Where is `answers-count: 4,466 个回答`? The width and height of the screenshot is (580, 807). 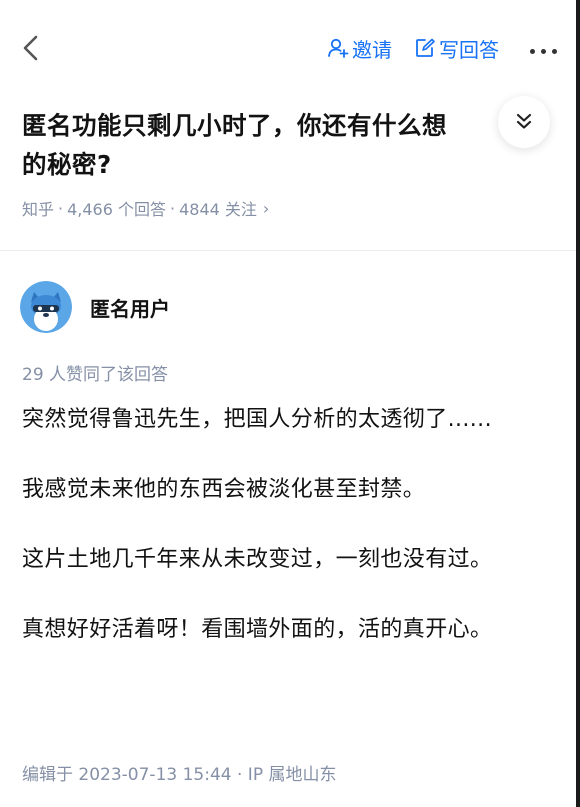
answers-count: 4,466 个回答 is located at coordinates (117, 209).